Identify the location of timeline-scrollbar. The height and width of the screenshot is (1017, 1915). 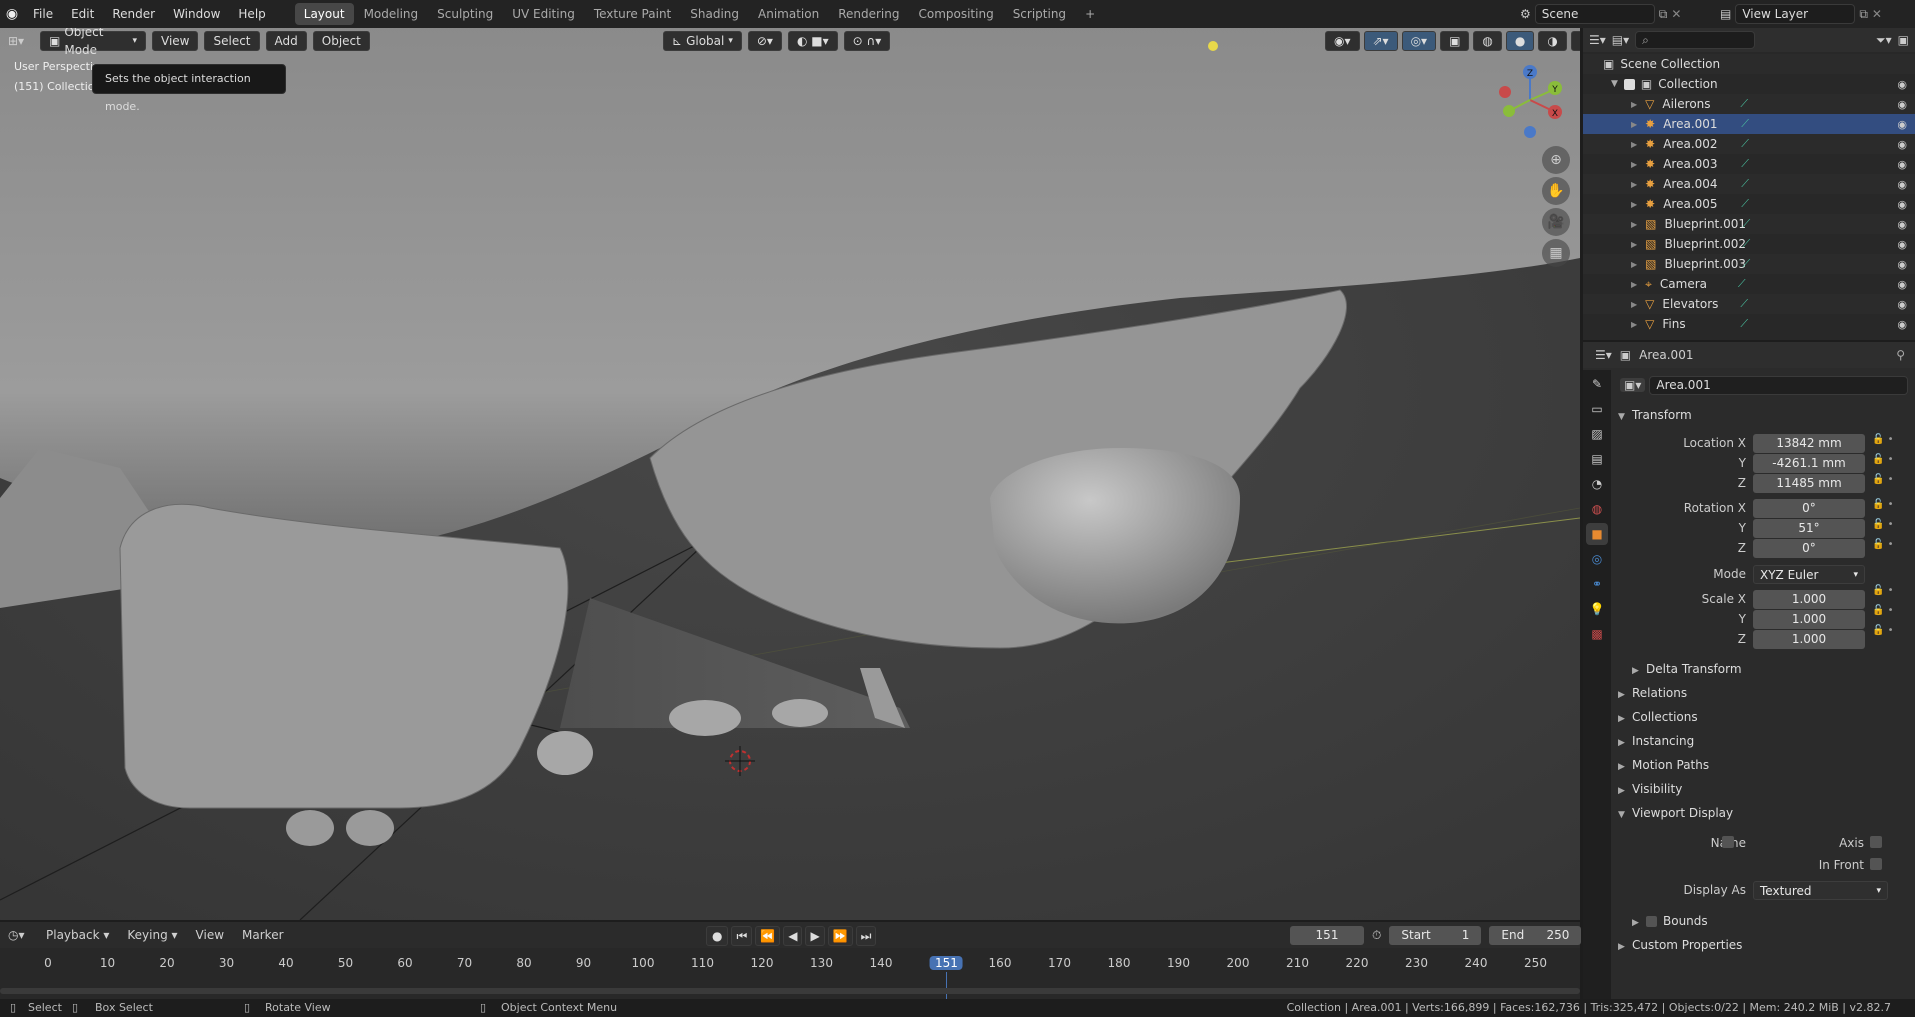
(790, 991).